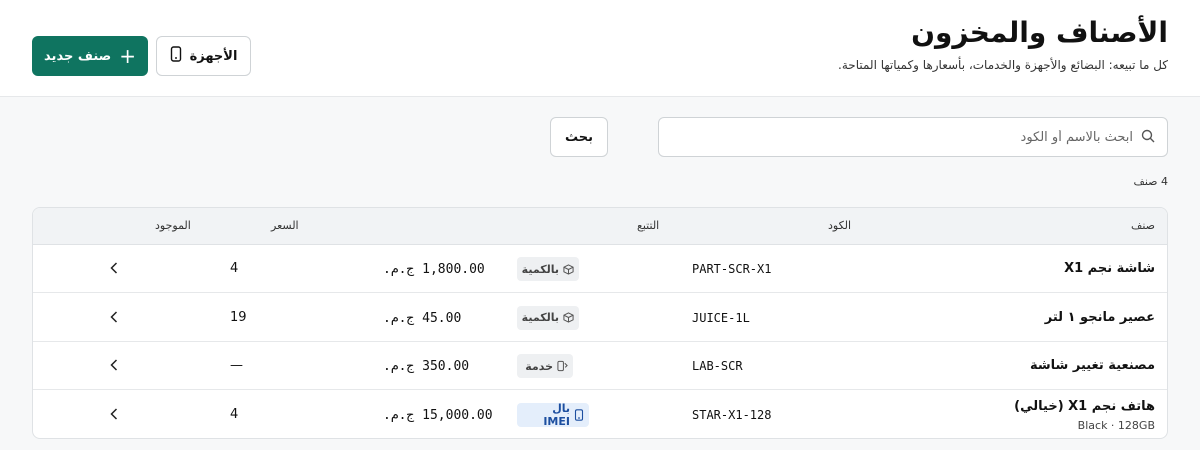 This screenshot has width=1200, height=450. I want to click on tracking-label: بال IMEI, so click(556, 414).